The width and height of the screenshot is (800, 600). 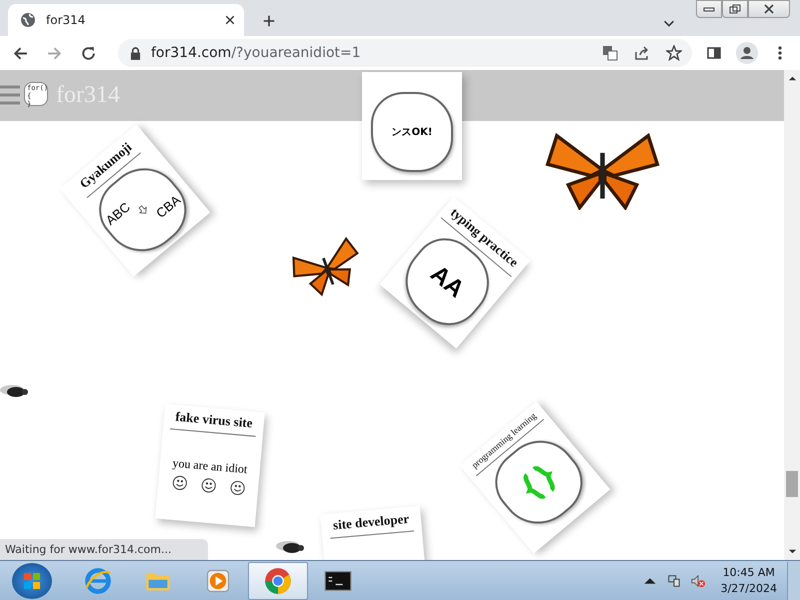 What do you see at coordinates (98, 580) in the screenshot?
I see `browser-e-icon` at bounding box center [98, 580].